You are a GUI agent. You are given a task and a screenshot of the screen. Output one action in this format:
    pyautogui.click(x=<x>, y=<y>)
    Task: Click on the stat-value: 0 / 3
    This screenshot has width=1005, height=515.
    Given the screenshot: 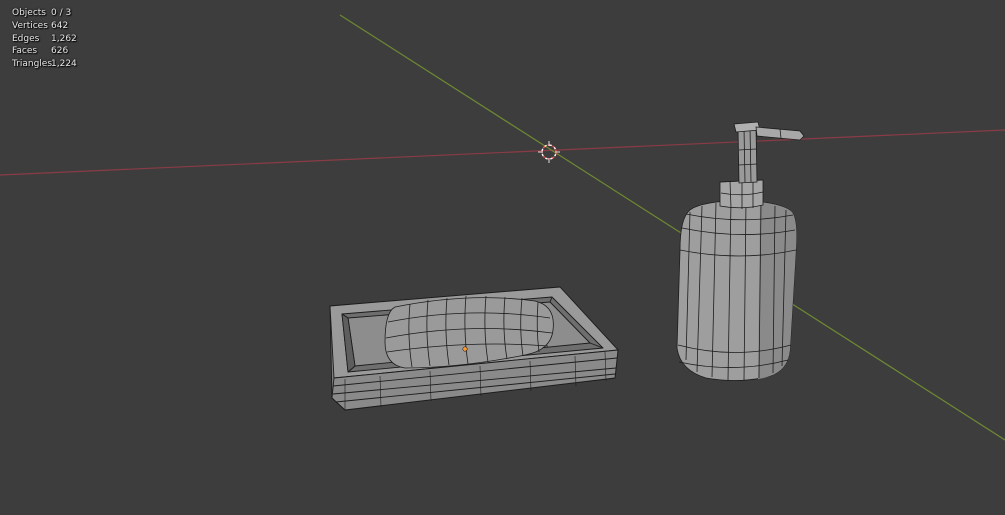 What is the action you would take?
    pyautogui.click(x=61, y=13)
    